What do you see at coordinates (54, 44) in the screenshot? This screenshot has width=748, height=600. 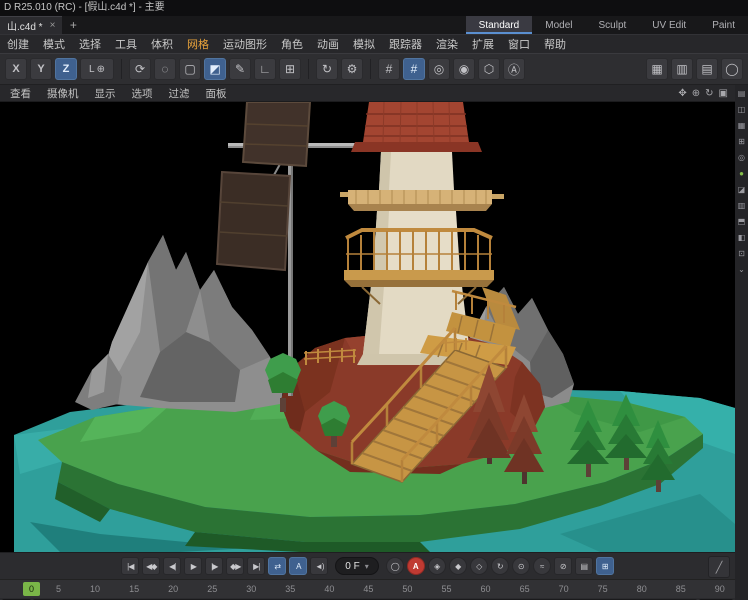 I see `menu-item: 模式` at bounding box center [54, 44].